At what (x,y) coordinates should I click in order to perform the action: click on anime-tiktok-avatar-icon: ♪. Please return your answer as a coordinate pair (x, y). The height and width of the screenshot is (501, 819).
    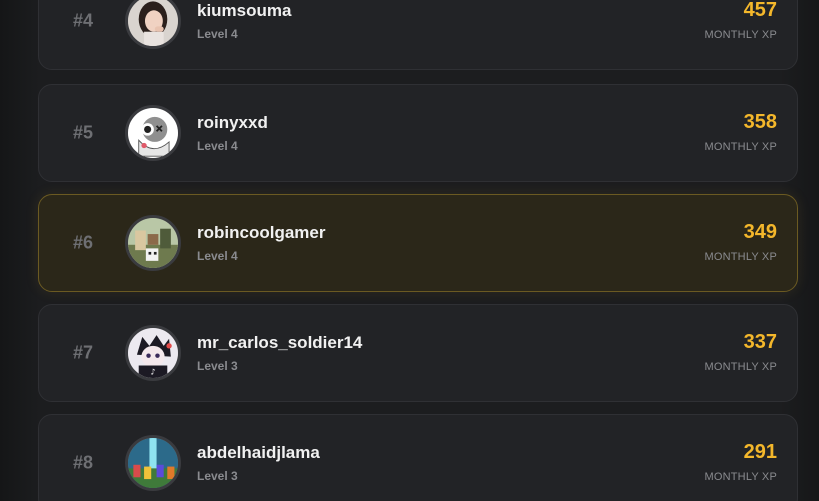
    Looking at the image, I should click on (153, 353).